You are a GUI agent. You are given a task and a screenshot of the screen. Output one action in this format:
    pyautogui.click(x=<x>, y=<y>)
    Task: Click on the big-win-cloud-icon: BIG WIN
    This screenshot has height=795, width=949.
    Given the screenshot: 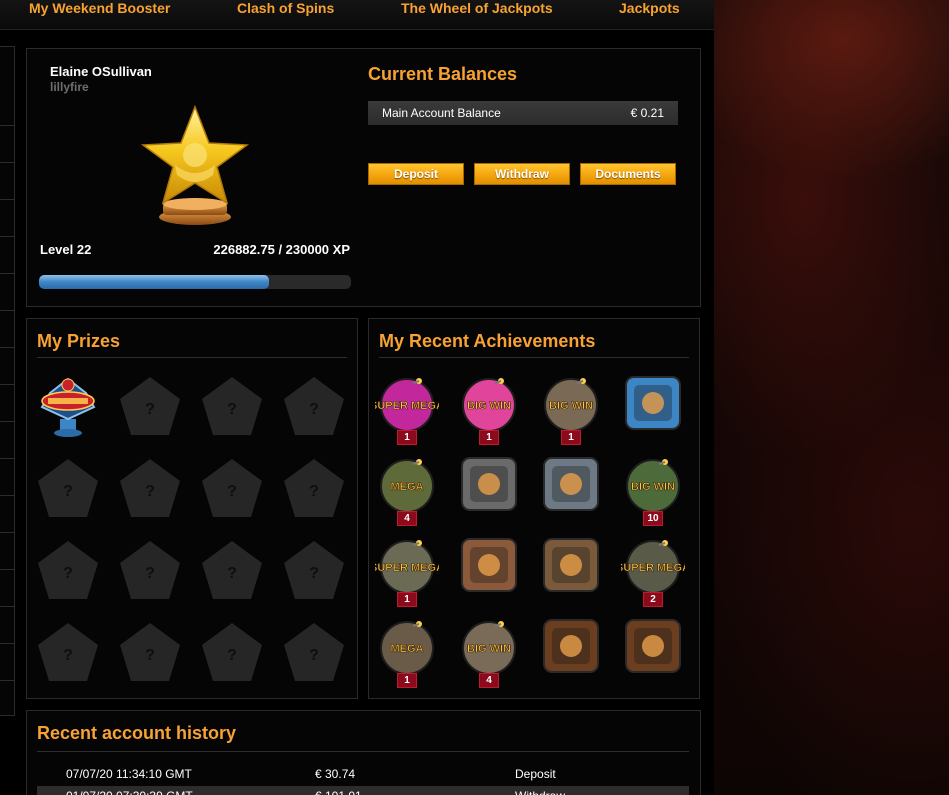 What is the action you would take?
    pyautogui.click(x=489, y=648)
    